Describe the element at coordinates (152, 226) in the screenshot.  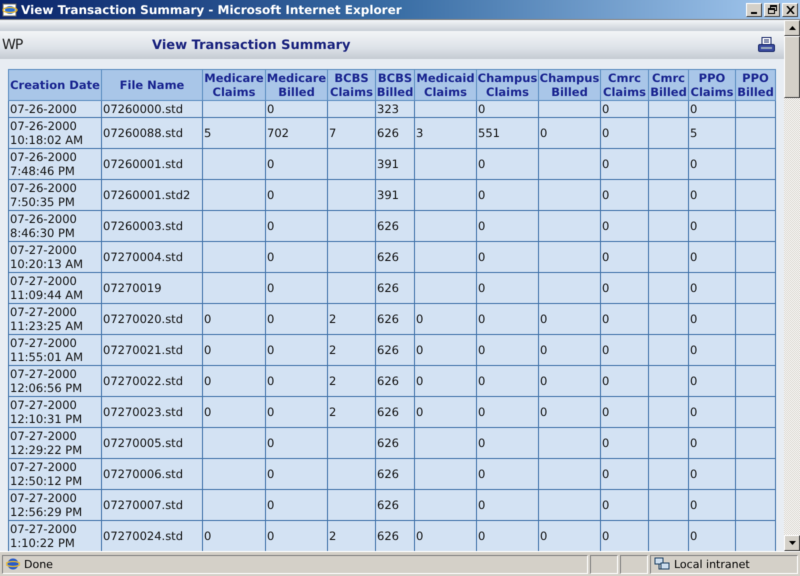
I see `table-cell: 07260003.std` at that location.